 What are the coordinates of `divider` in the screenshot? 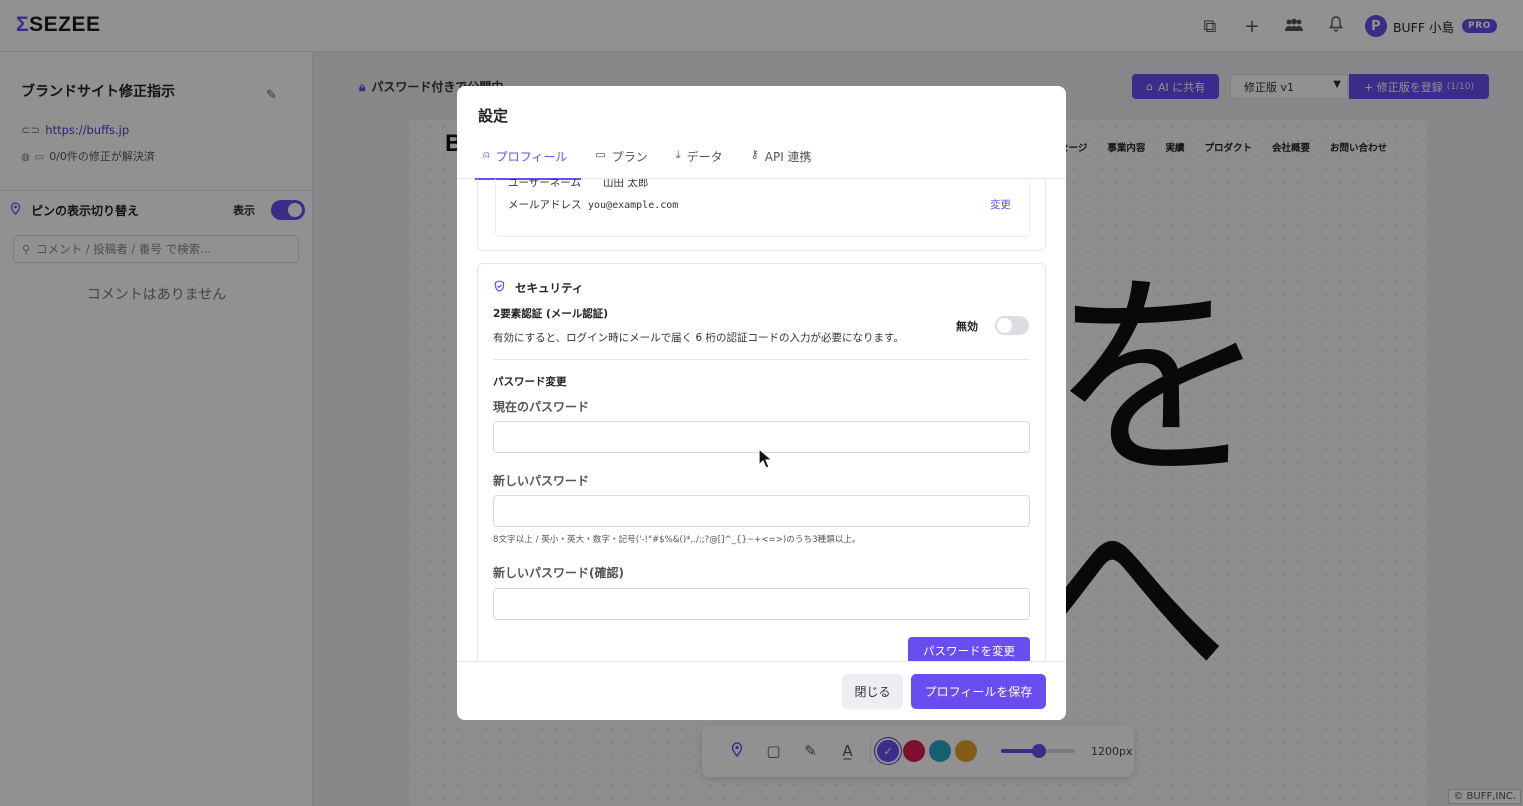 It's located at (761, 359).